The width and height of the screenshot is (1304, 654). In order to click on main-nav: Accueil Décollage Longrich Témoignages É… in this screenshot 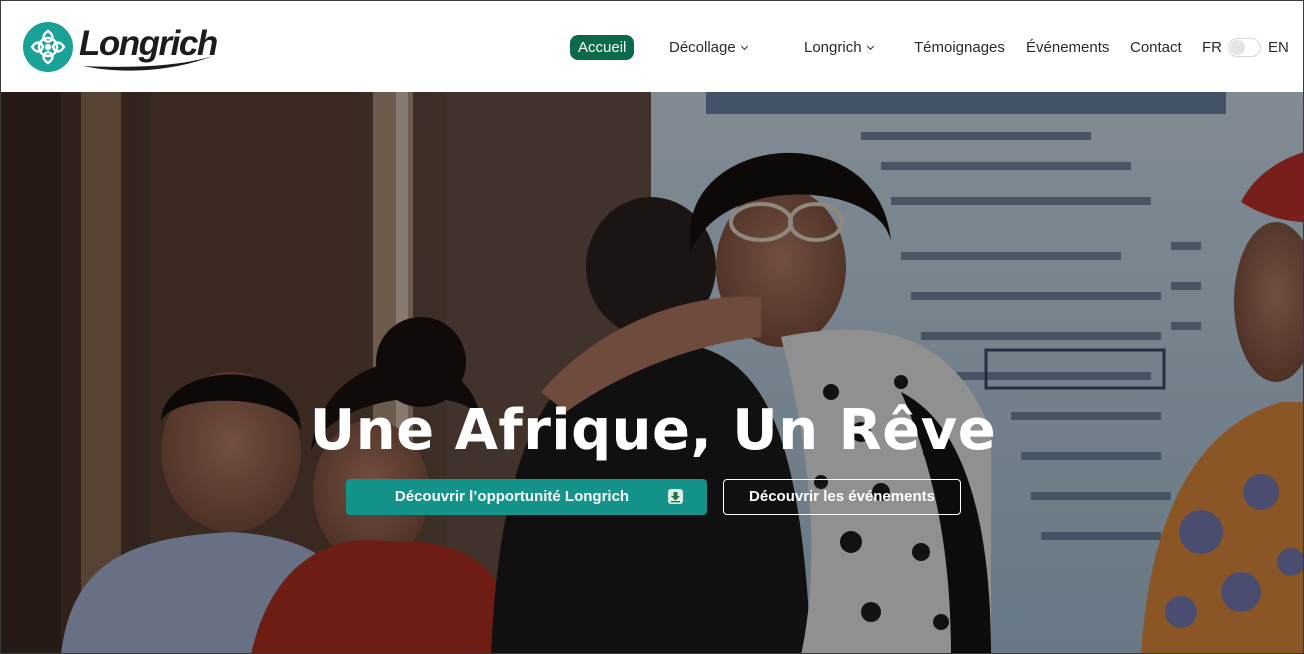, I will do `click(652, 46)`.